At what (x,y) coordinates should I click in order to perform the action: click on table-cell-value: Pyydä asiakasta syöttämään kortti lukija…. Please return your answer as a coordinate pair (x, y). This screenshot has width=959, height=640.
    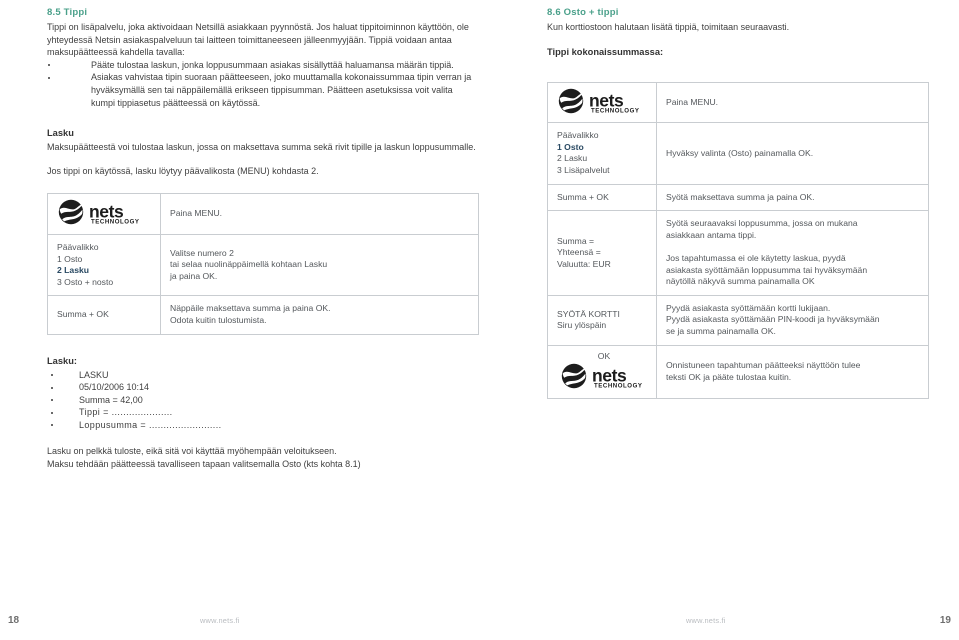
    Looking at the image, I should click on (792, 320).